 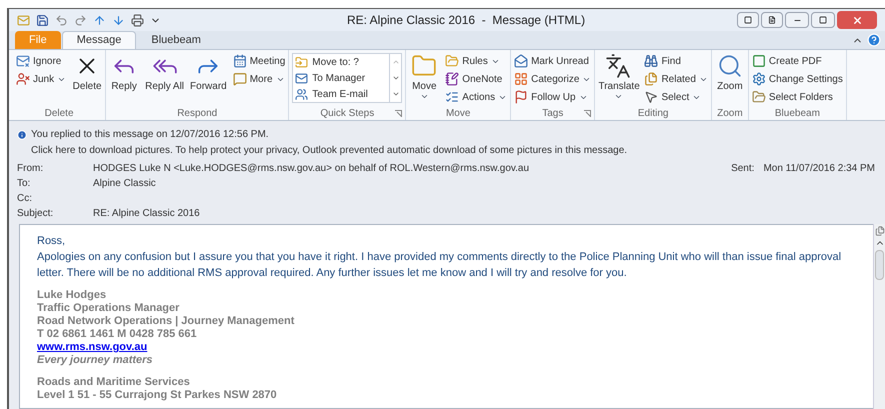 What do you see at coordinates (30, 169) in the screenshot?
I see `header-label: From:` at bounding box center [30, 169].